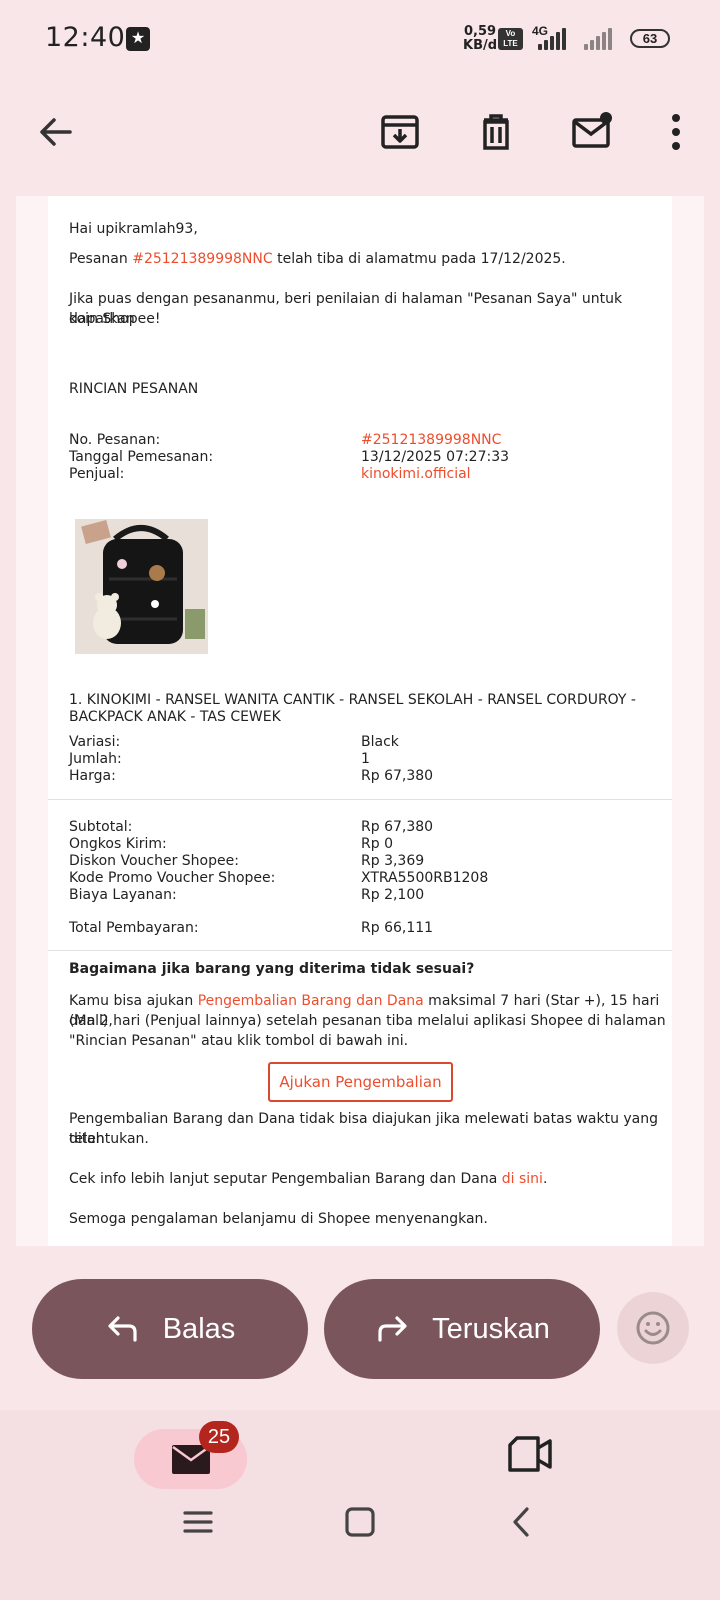 The width and height of the screenshot is (720, 1600). What do you see at coordinates (397, 776) in the screenshot?
I see `product-detail-value: Rp 67,380` at bounding box center [397, 776].